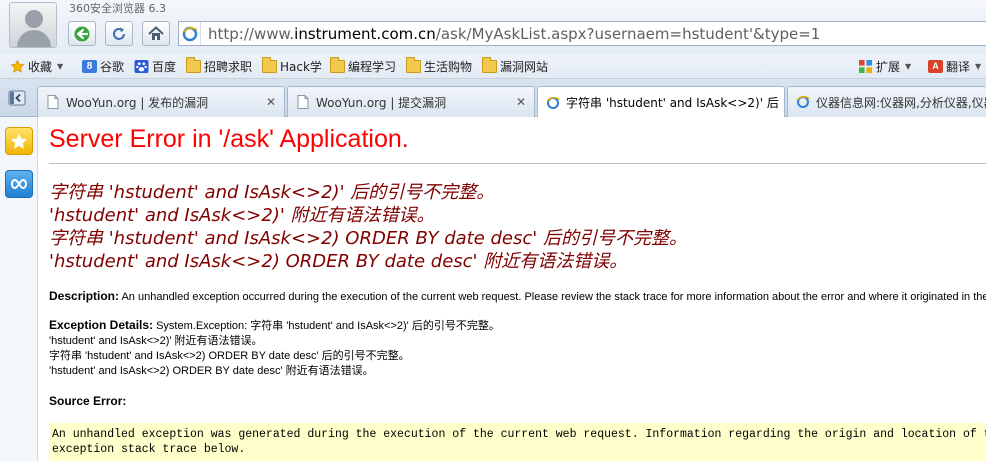 This screenshot has width=986, height=461. I want to click on bookmark-label: 编程学习, so click(372, 66).